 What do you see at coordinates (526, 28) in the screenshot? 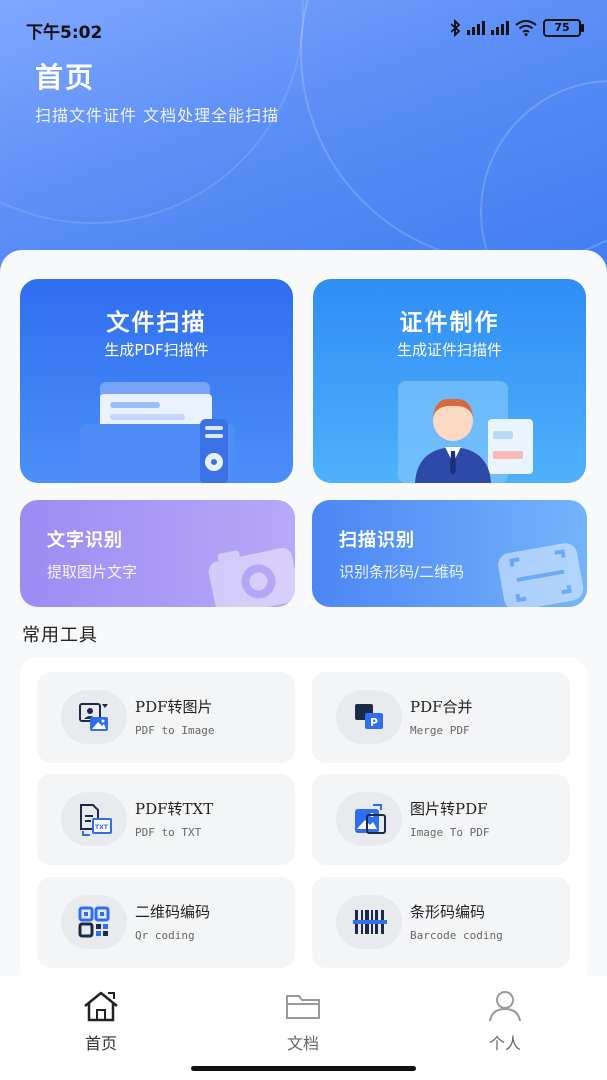
I see `wifi-icon` at bounding box center [526, 28].